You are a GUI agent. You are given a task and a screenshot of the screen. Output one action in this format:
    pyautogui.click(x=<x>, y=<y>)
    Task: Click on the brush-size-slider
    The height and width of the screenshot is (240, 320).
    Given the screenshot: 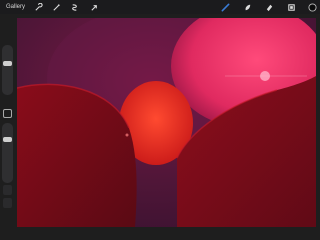 What is the action you would take?
    pyautogui.click(x=7, y=70)
    